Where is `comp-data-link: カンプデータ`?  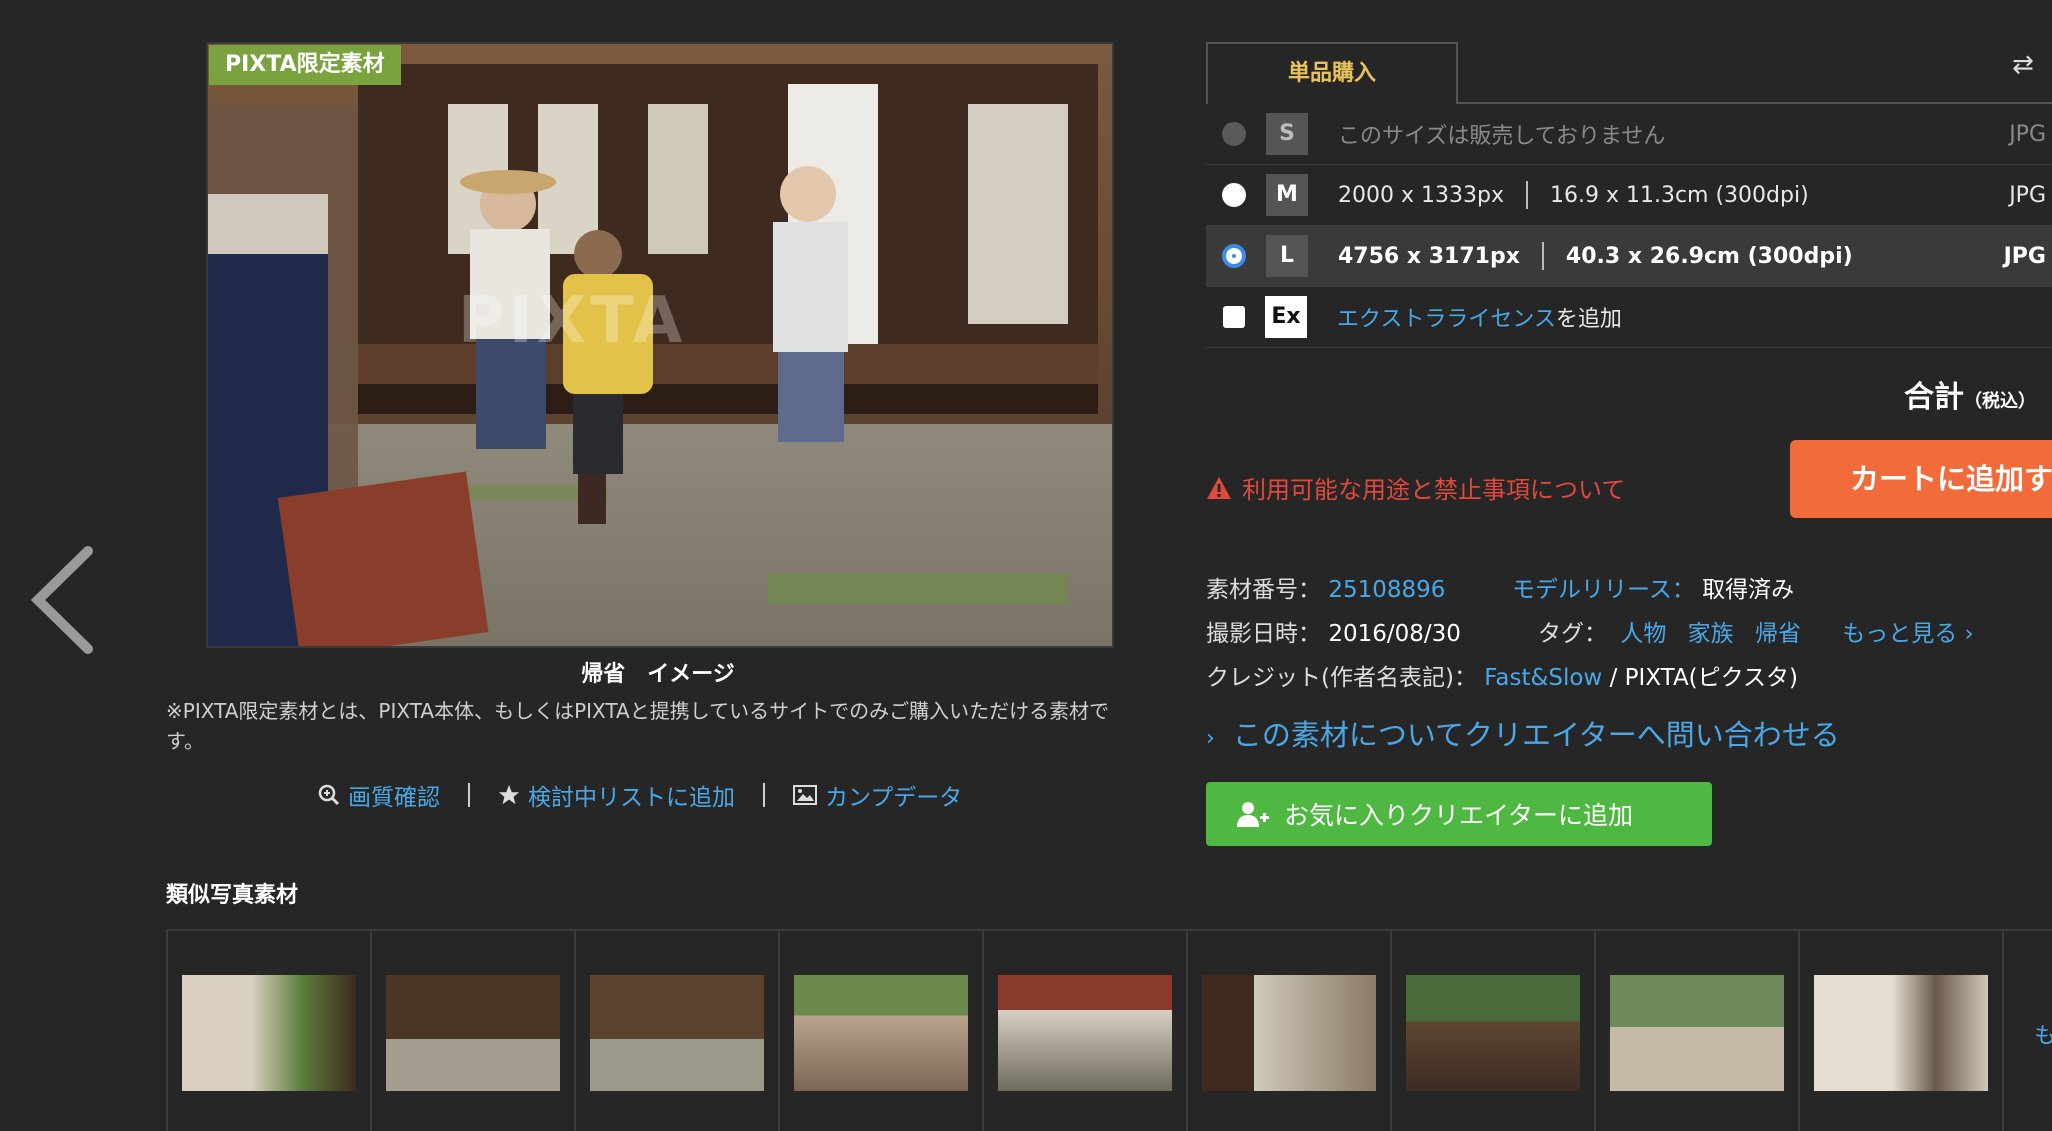
comp-data-link: カンプデータ is located at coordinates (877, 795).